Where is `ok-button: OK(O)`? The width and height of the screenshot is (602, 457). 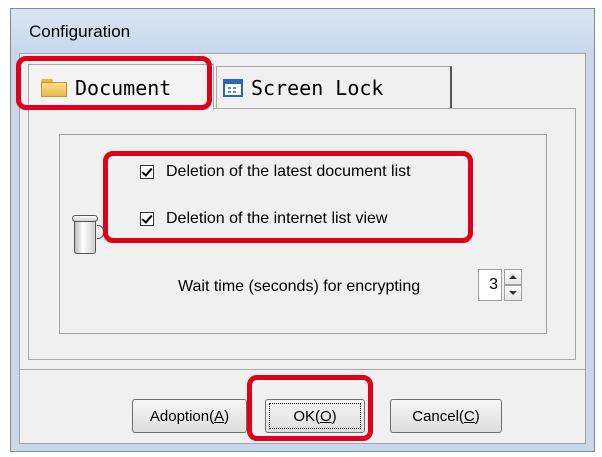 ok-button: OK(O) is located at coordinates (315, 416).